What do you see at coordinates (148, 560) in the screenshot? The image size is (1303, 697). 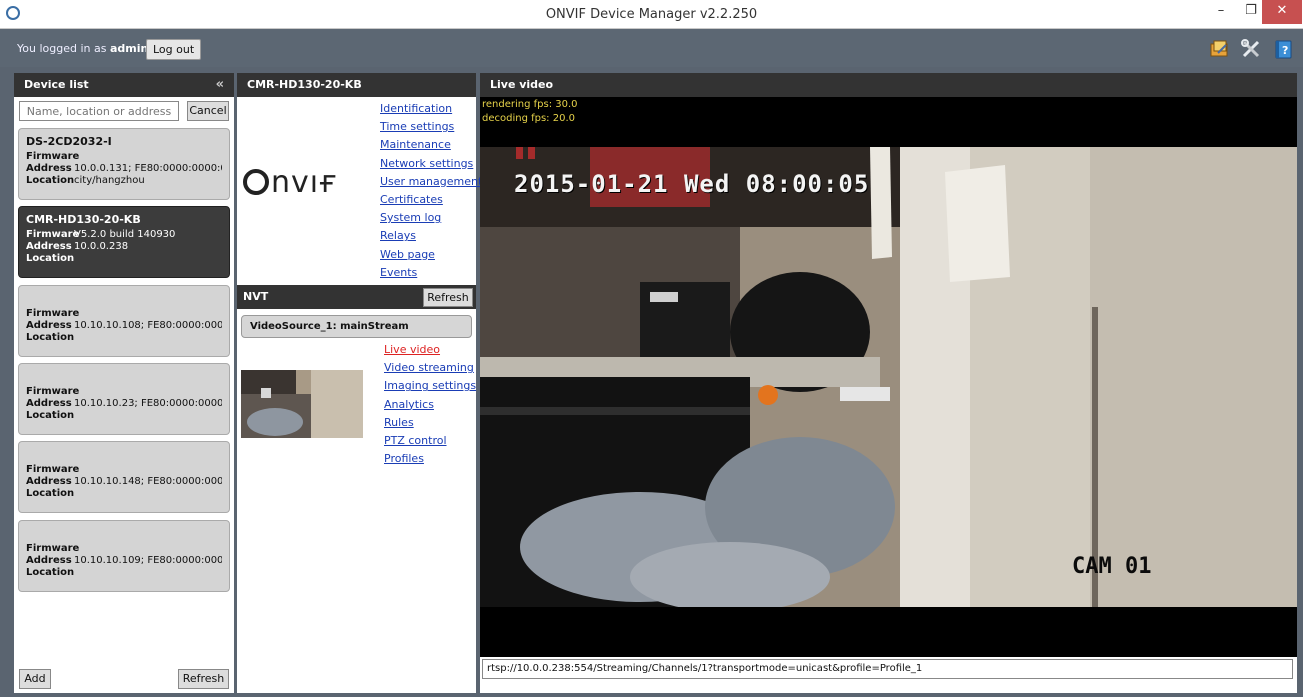 I see `device-address-value: 10.10.10.109; FE80:0000:0000:` at bounding box center [148, 560].